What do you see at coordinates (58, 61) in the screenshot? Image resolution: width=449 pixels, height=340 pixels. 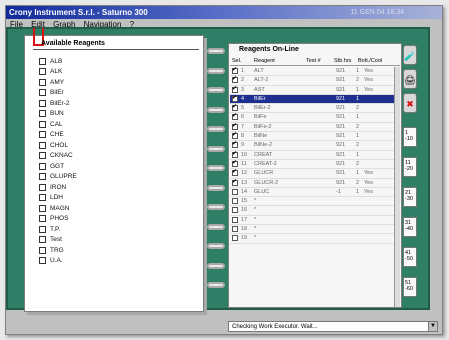 I see `available-reagent-item: ALB` at bounding box center [58, 61].